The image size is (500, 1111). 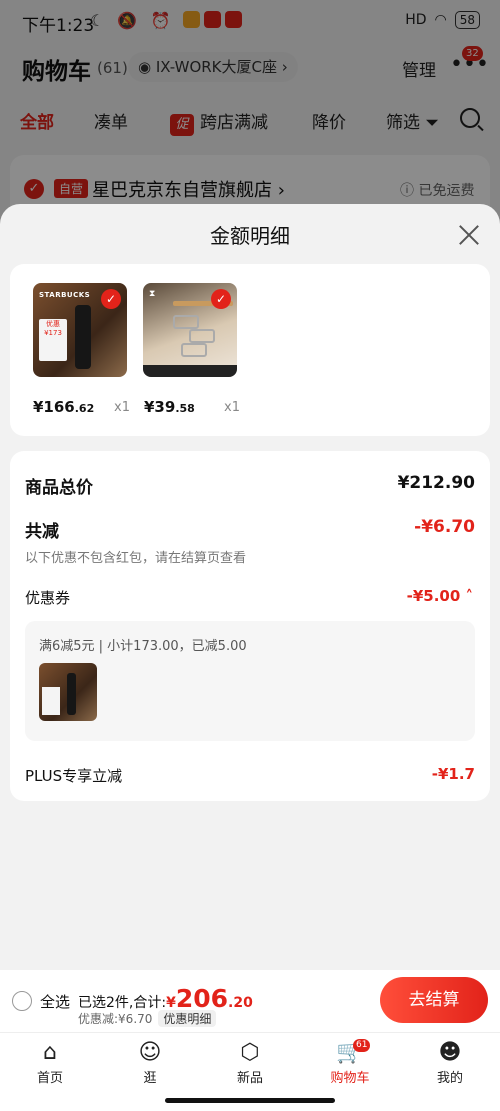 What do you see at coordinates (136, 558) in the screenshot?
I see `discount-hint: 以下优惠不包含红包，请在结算页查看` at bounding box center [136, 558].